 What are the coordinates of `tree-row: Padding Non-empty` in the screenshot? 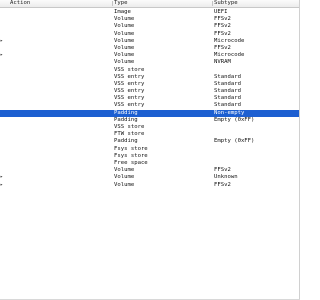 It's located at (150, 113).